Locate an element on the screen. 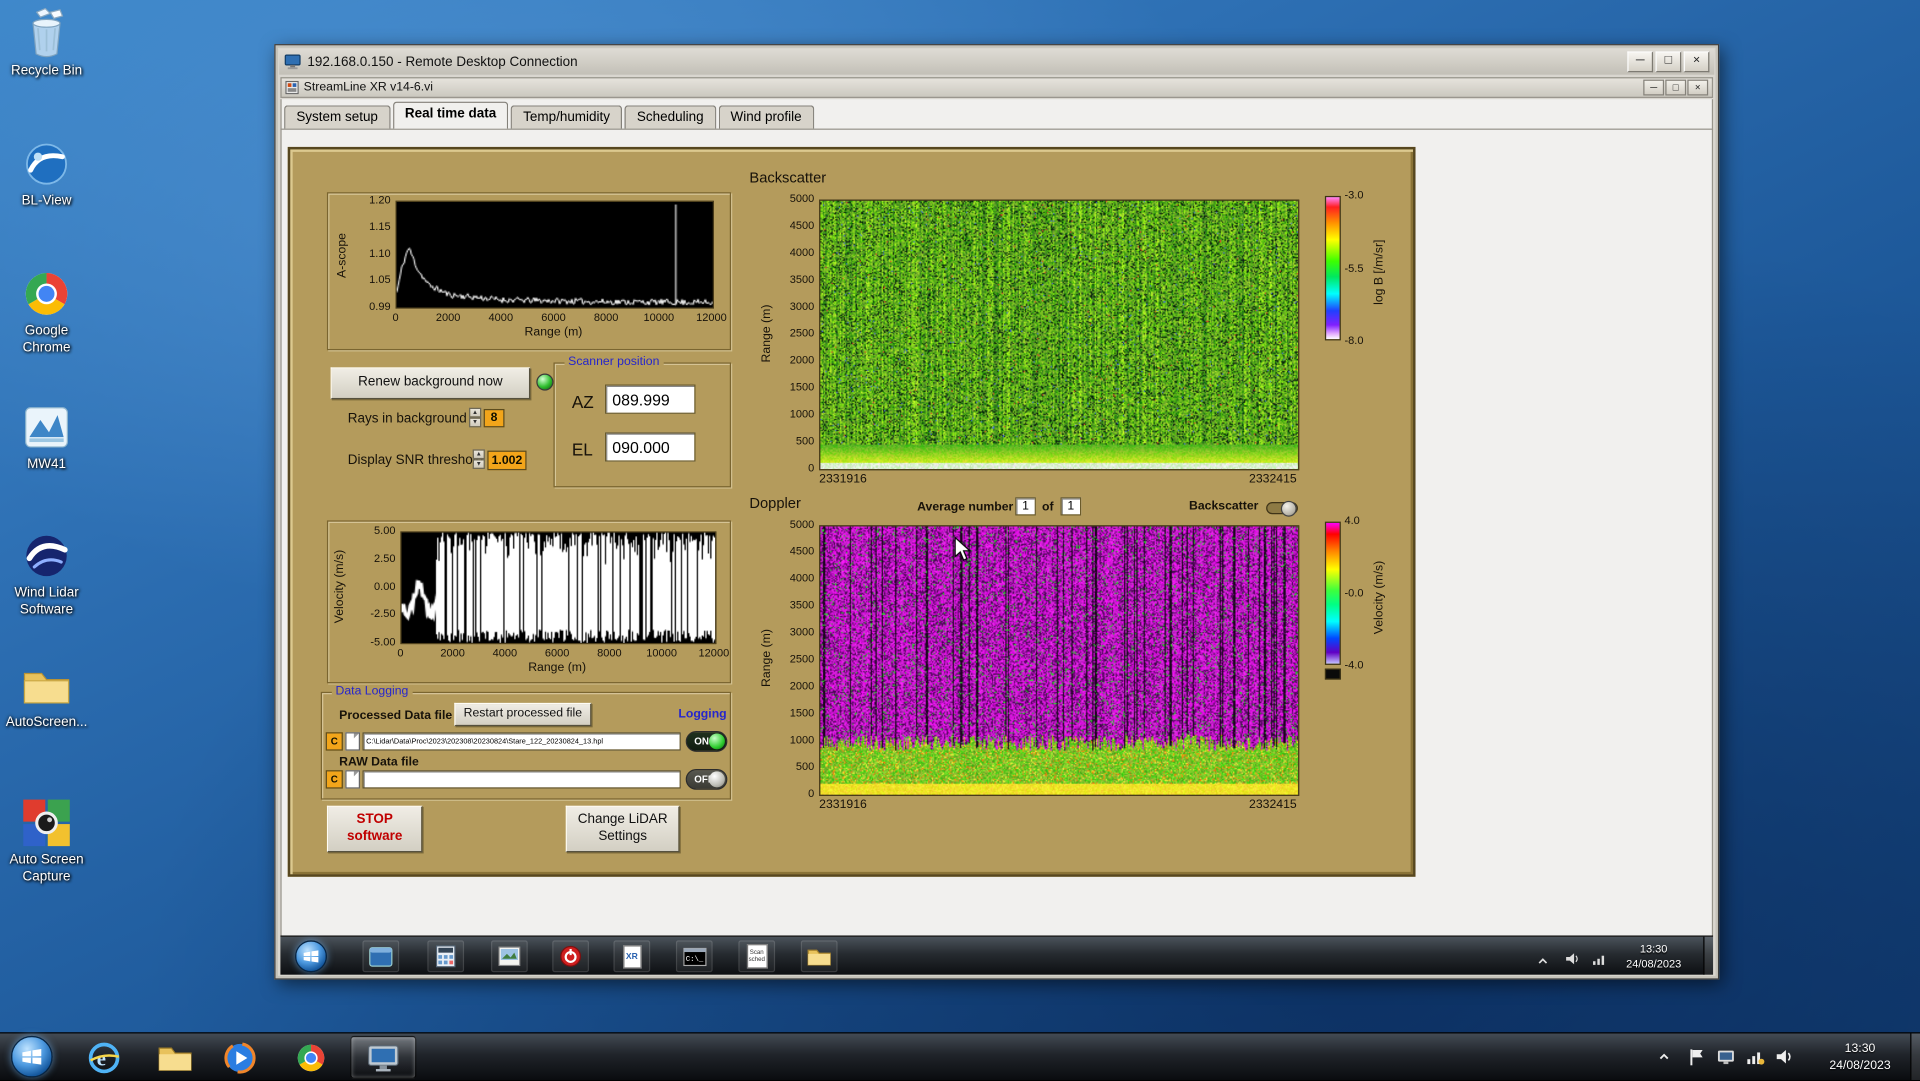 The image size is (1920, 1081). processed-data-file-label: Processed Data file is located at coordinates (396, 715).